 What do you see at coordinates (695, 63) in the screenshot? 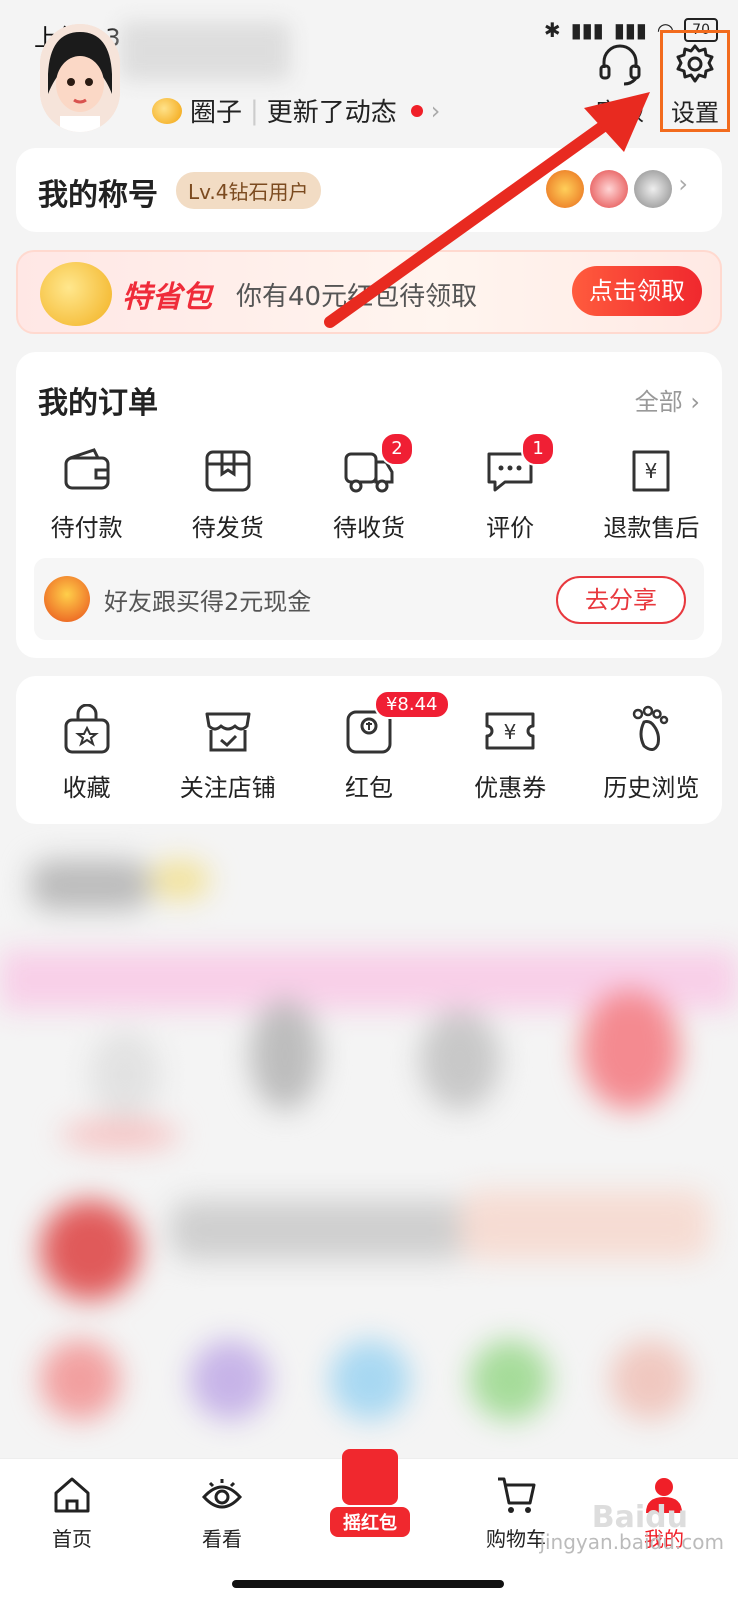
I see `gear-icon` at bounding box center [695, 63].